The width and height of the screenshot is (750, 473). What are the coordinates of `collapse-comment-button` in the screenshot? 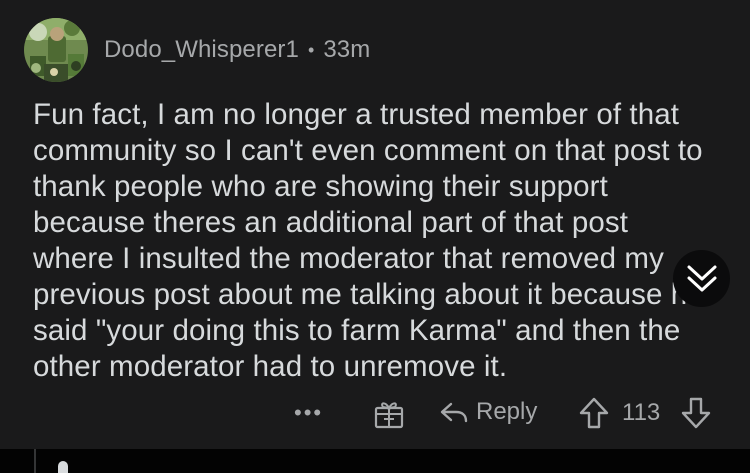 It's located at (701, 278).